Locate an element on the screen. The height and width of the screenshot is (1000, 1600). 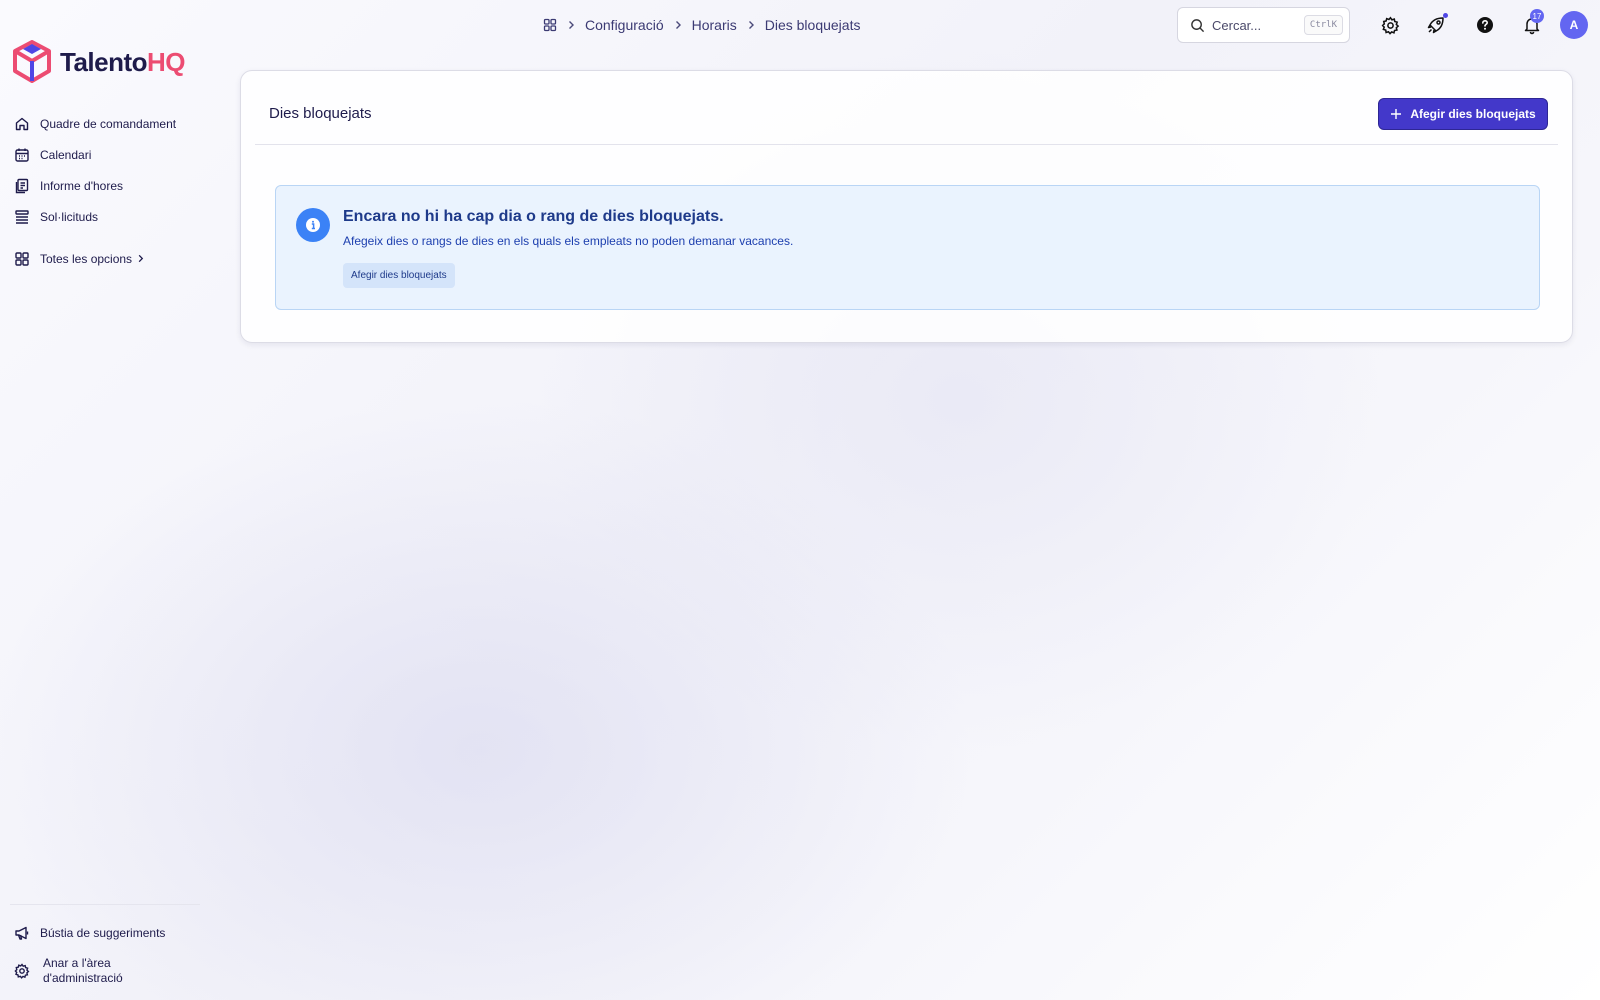
add-blocked-days-button: Afegir dies bloquejats is located at coordinates (1463, 114).